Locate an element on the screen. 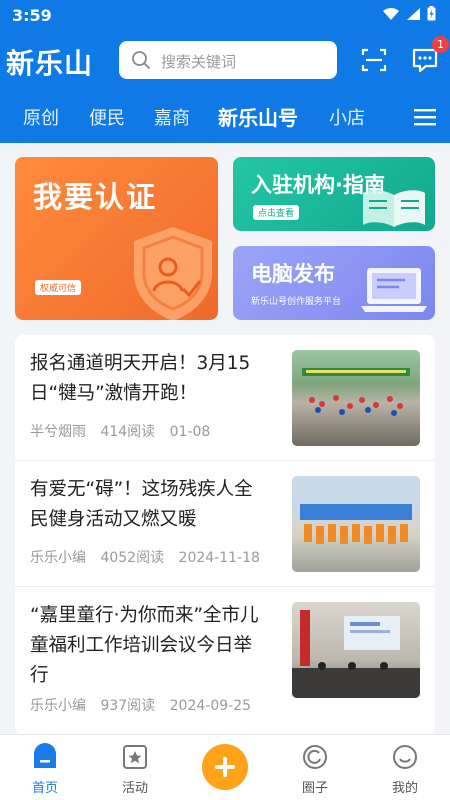  plus-icon is located at coordinates (225, 767).